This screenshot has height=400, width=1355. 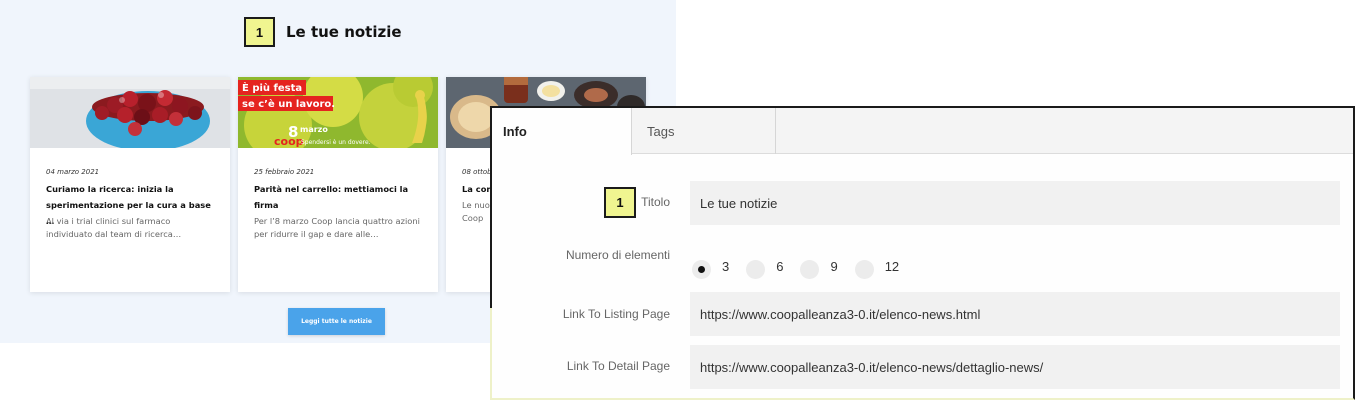 I want to click on banner-line-2: se c’è un lavoro., so click(x=288, y=104).